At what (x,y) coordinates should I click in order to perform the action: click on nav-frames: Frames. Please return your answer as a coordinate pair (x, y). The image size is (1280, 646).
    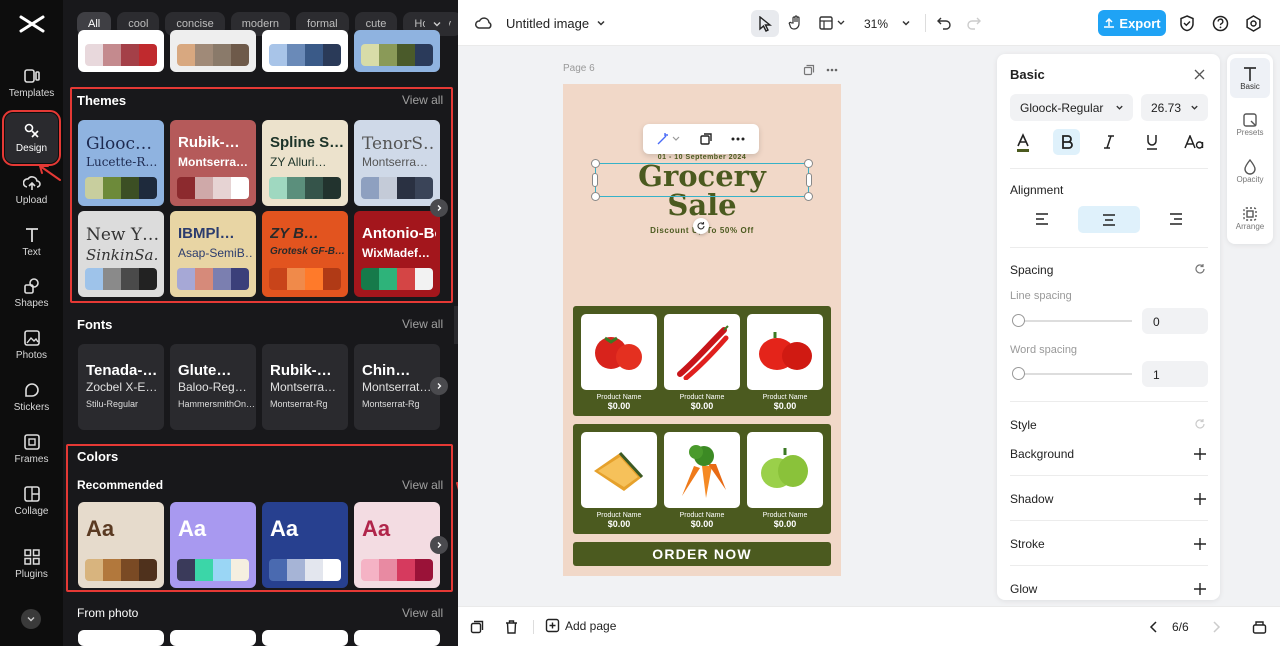
    Looking at the image, I should click on (31, 449).